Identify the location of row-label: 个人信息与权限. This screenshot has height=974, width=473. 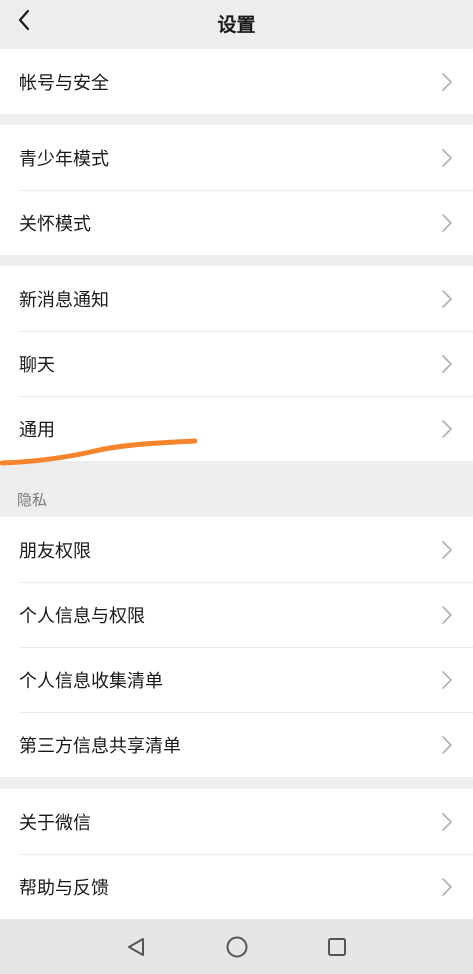
(82, 616).